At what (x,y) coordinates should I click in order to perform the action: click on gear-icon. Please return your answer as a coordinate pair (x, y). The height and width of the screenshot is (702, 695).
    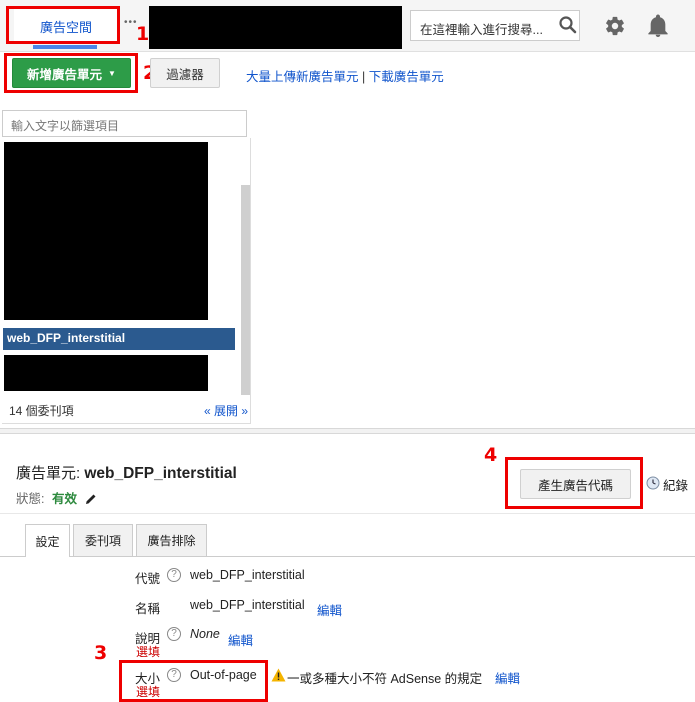
    Looking at the image, I should click on (615, 26).